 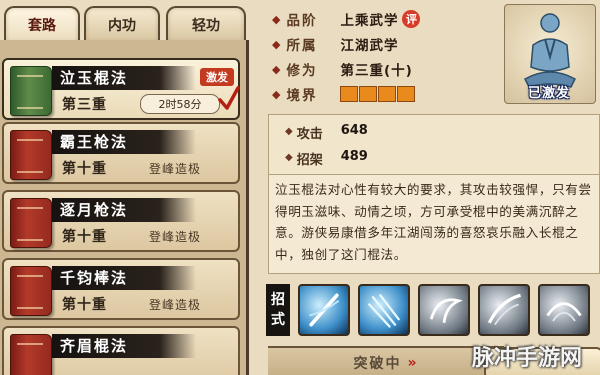 What do you see at coordinates (278, 320) in the screenshot?
I see `moves-label-char: 式` at bounding box center [278, 320].